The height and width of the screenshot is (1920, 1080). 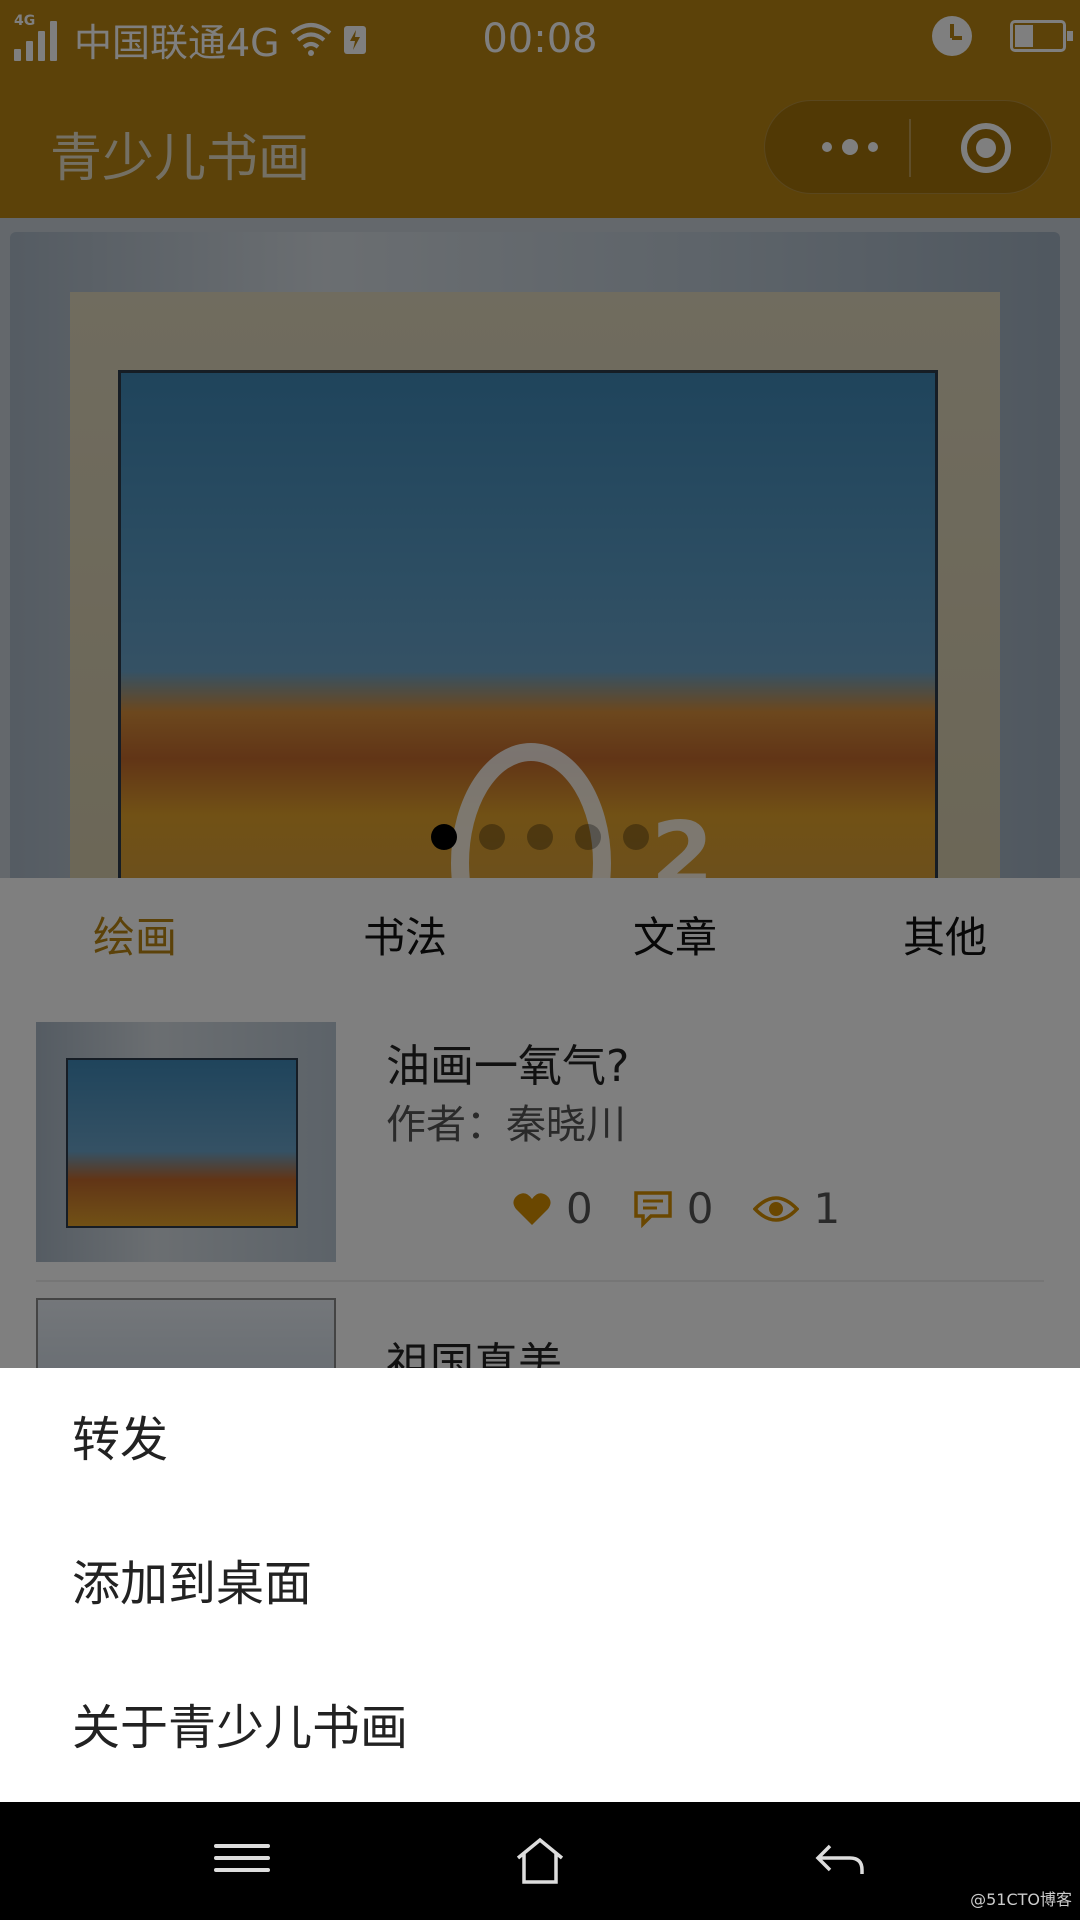 I want to click on system-nav-bar: @51CTO博客, so click(x=540, y=1861).